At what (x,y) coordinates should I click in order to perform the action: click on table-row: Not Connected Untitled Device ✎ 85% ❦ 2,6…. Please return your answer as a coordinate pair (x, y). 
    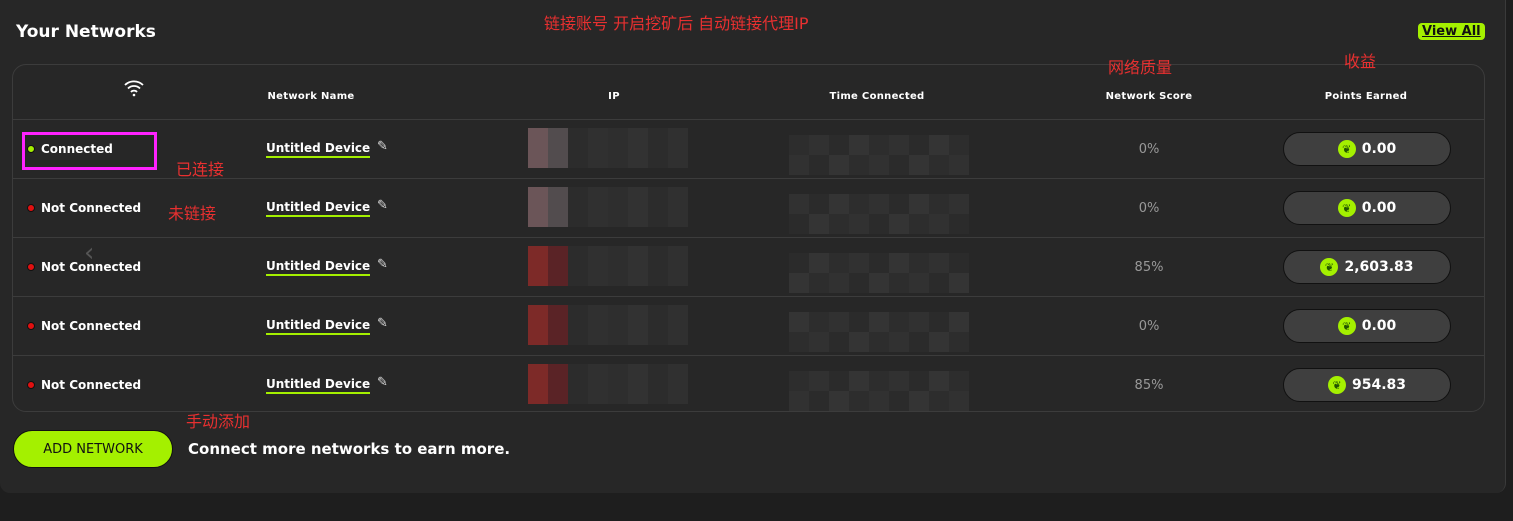
    Looking at the image, I should click on (748, 266).